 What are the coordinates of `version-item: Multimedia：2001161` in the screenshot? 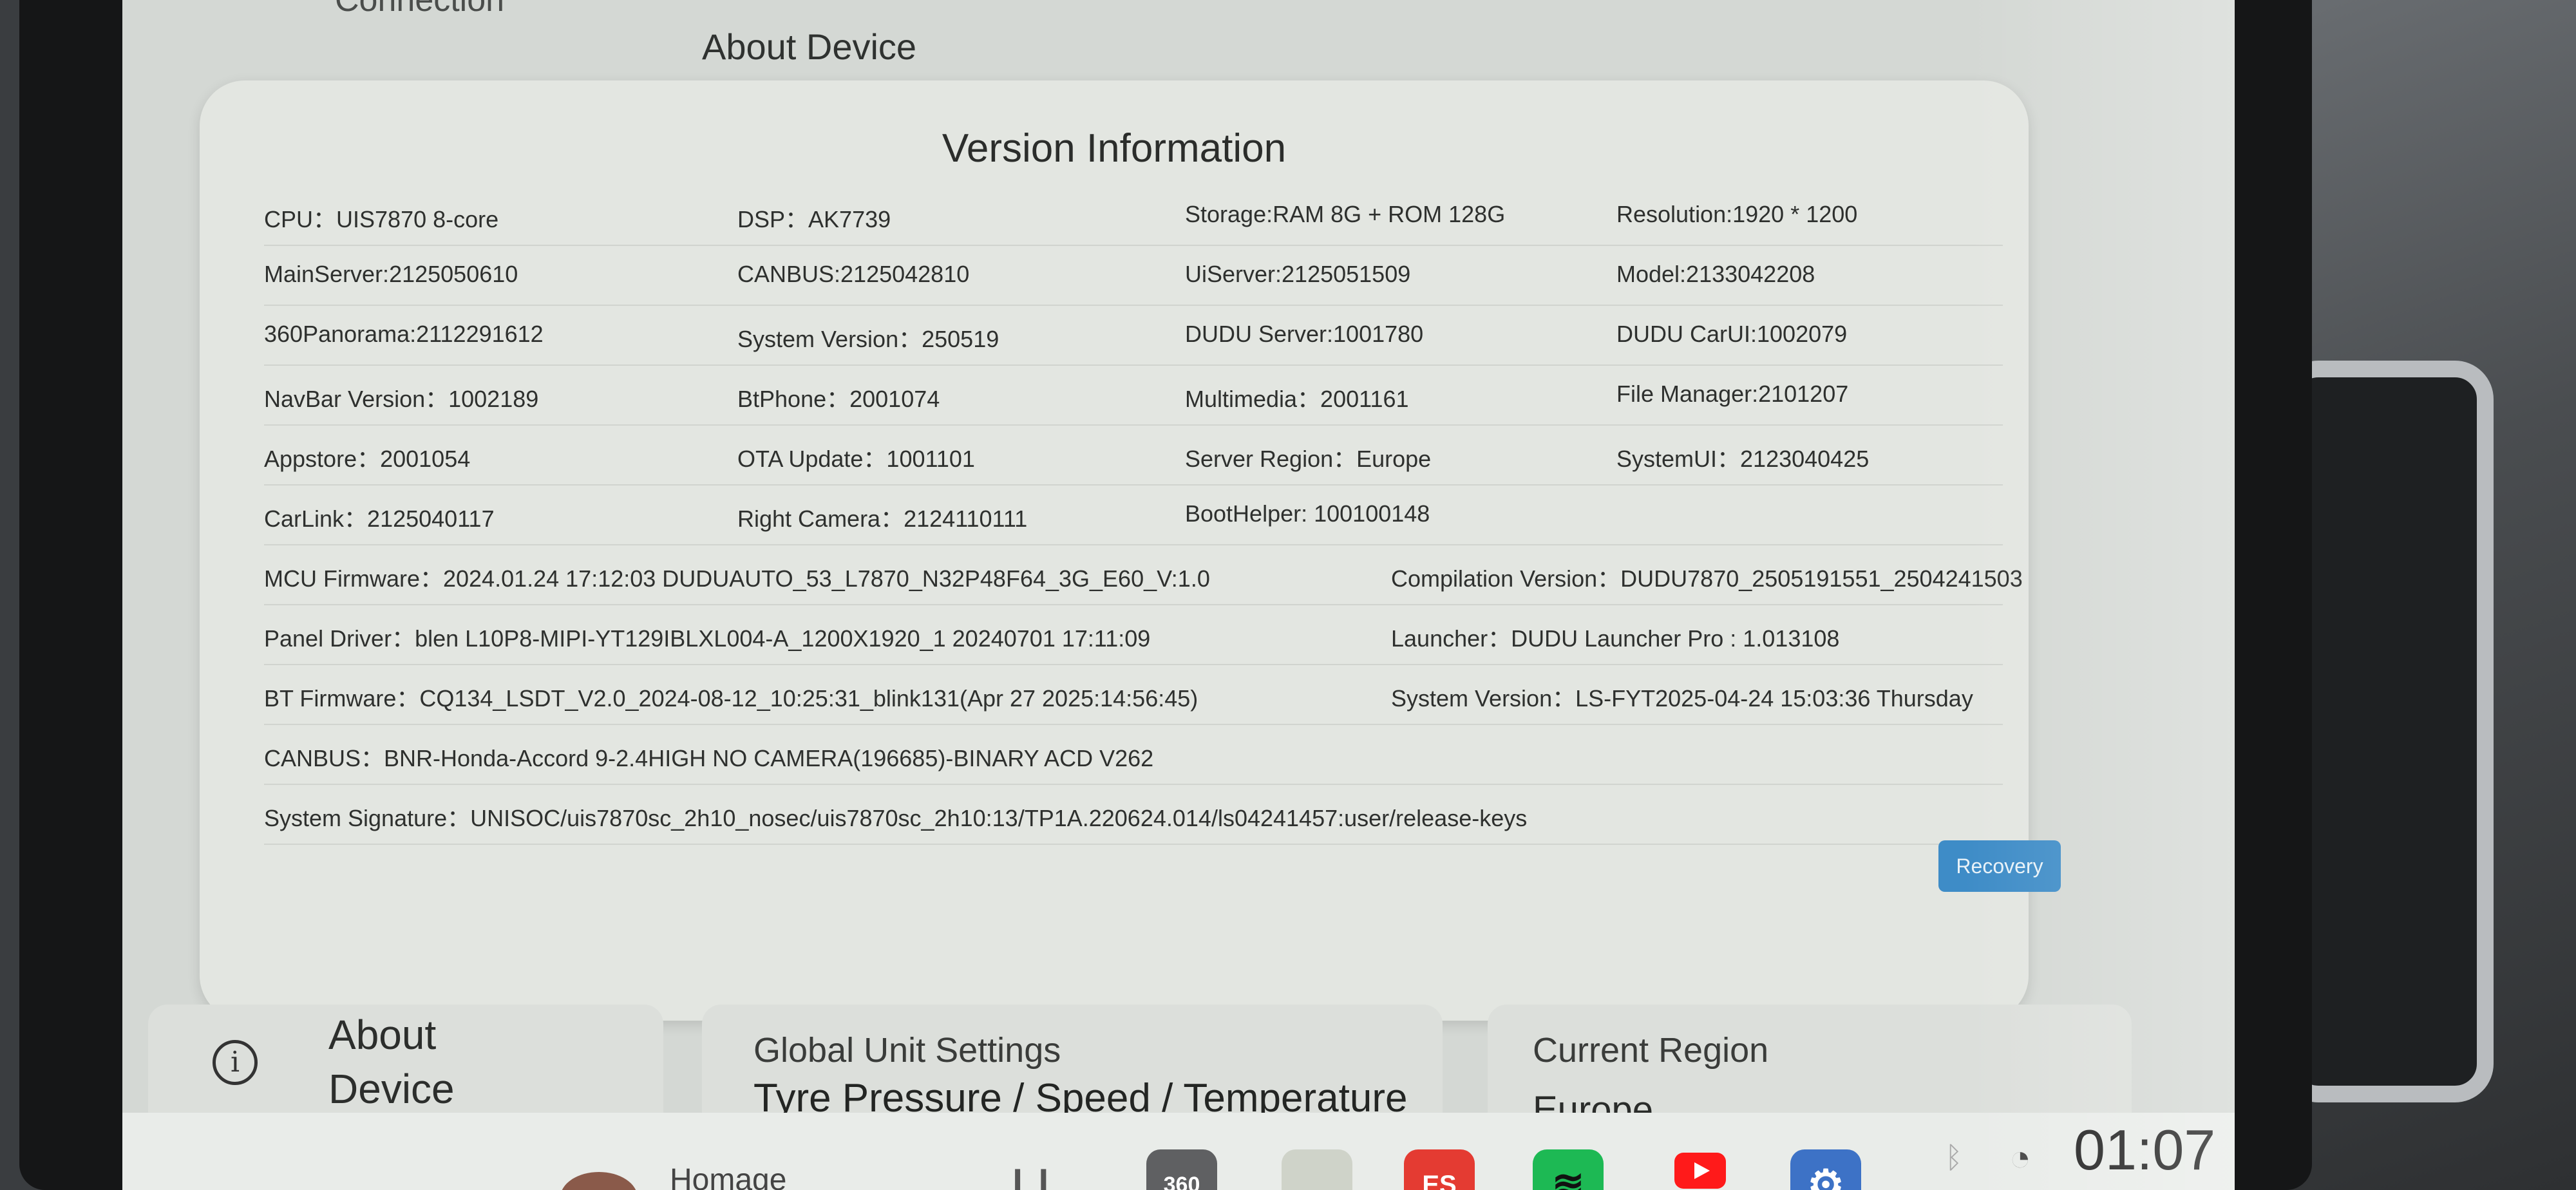 It's located at (1297, 399).